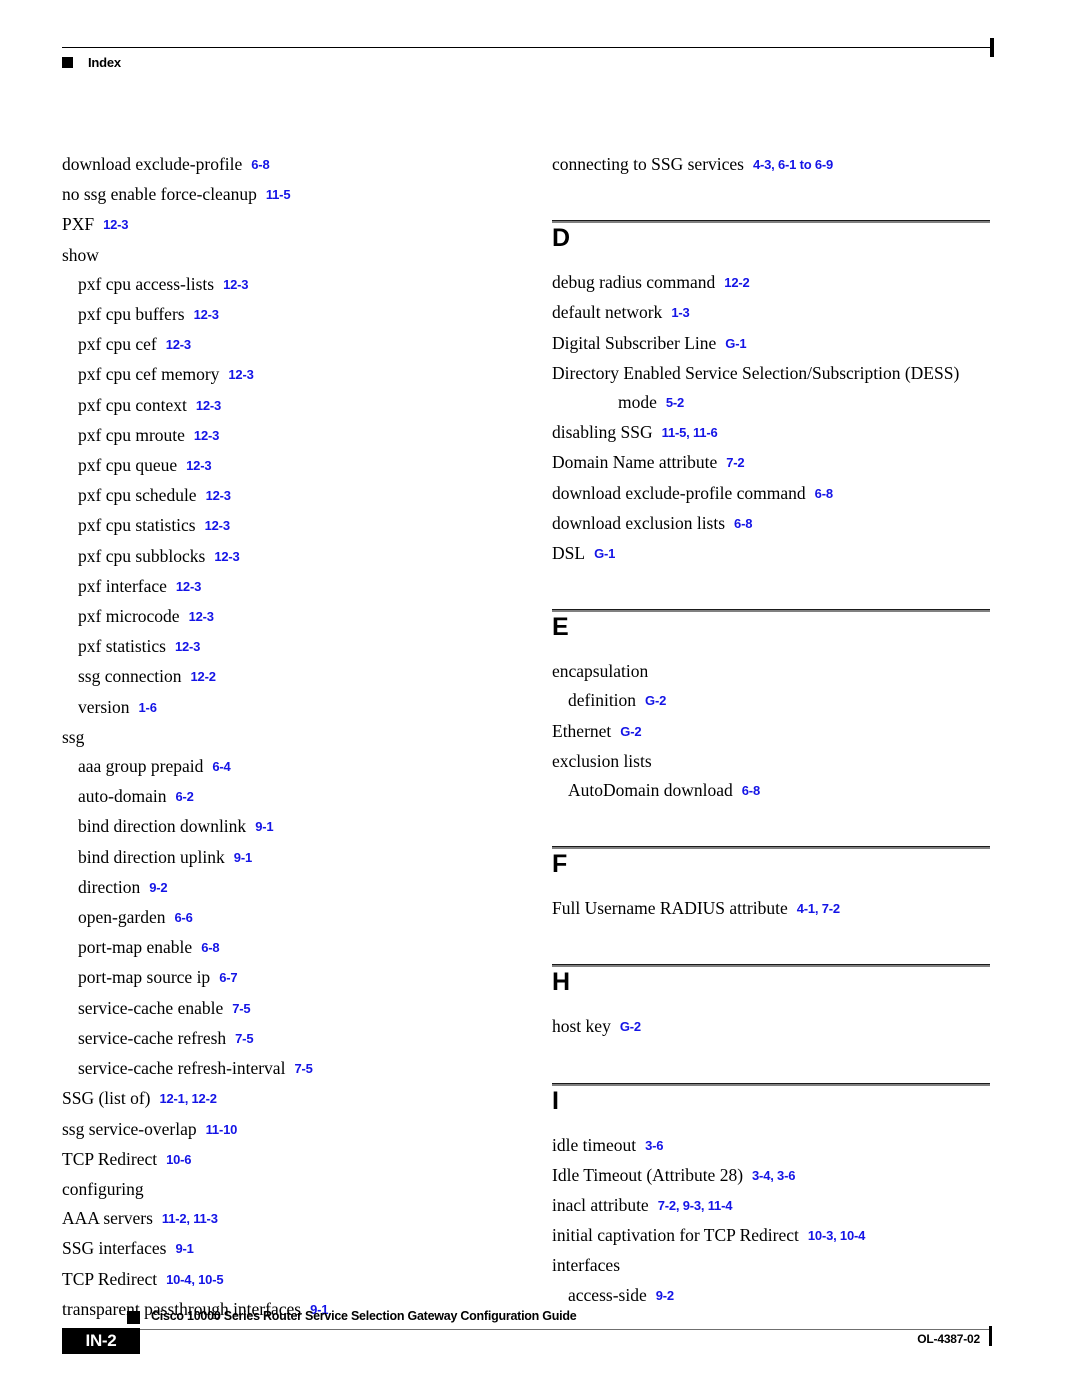  Describe the element at coordinates (680, 312) in the screenshot. I see `index-entry-page-reference: 1-3` at that location.